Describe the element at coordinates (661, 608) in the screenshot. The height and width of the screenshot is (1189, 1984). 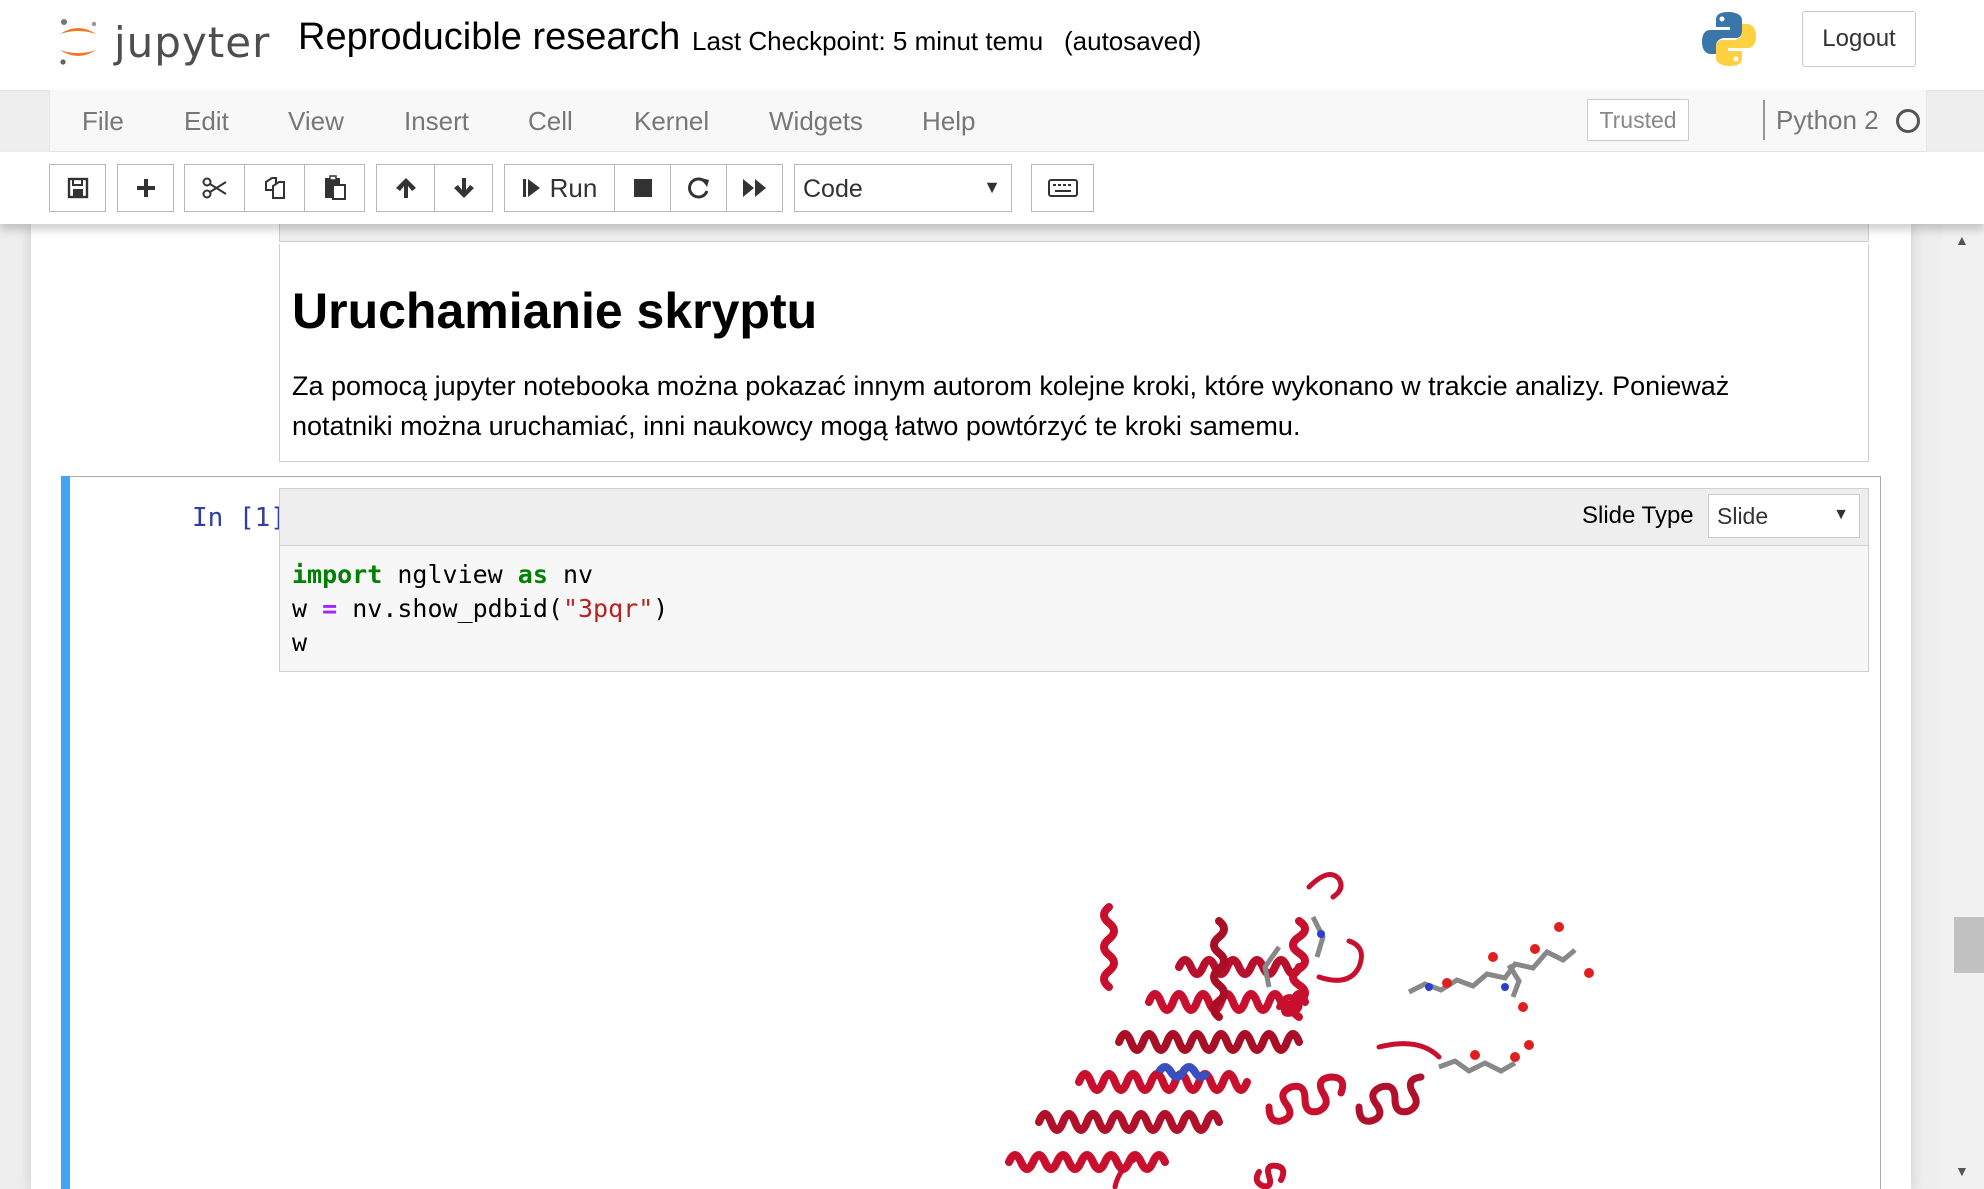
I see `code-paren: )` at that location.